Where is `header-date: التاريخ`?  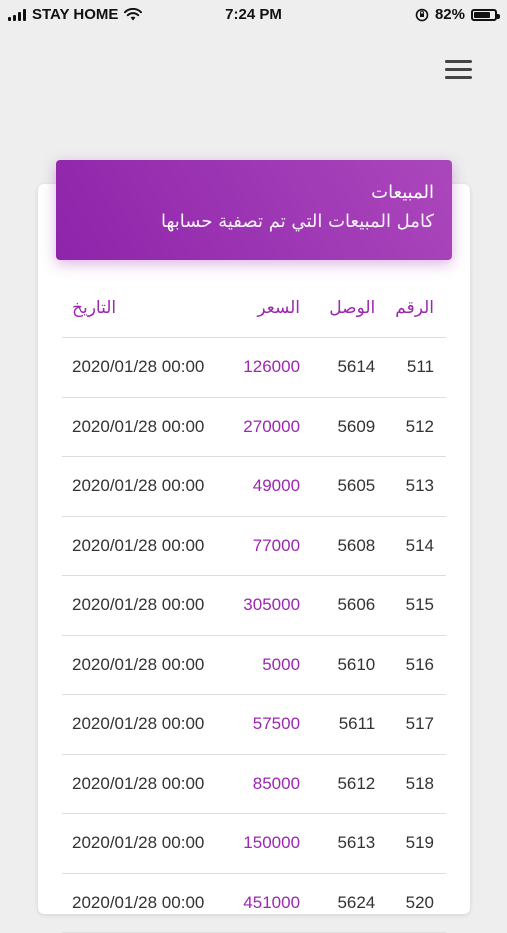
header-date: التاريخ is located at coordinates (137, 308).